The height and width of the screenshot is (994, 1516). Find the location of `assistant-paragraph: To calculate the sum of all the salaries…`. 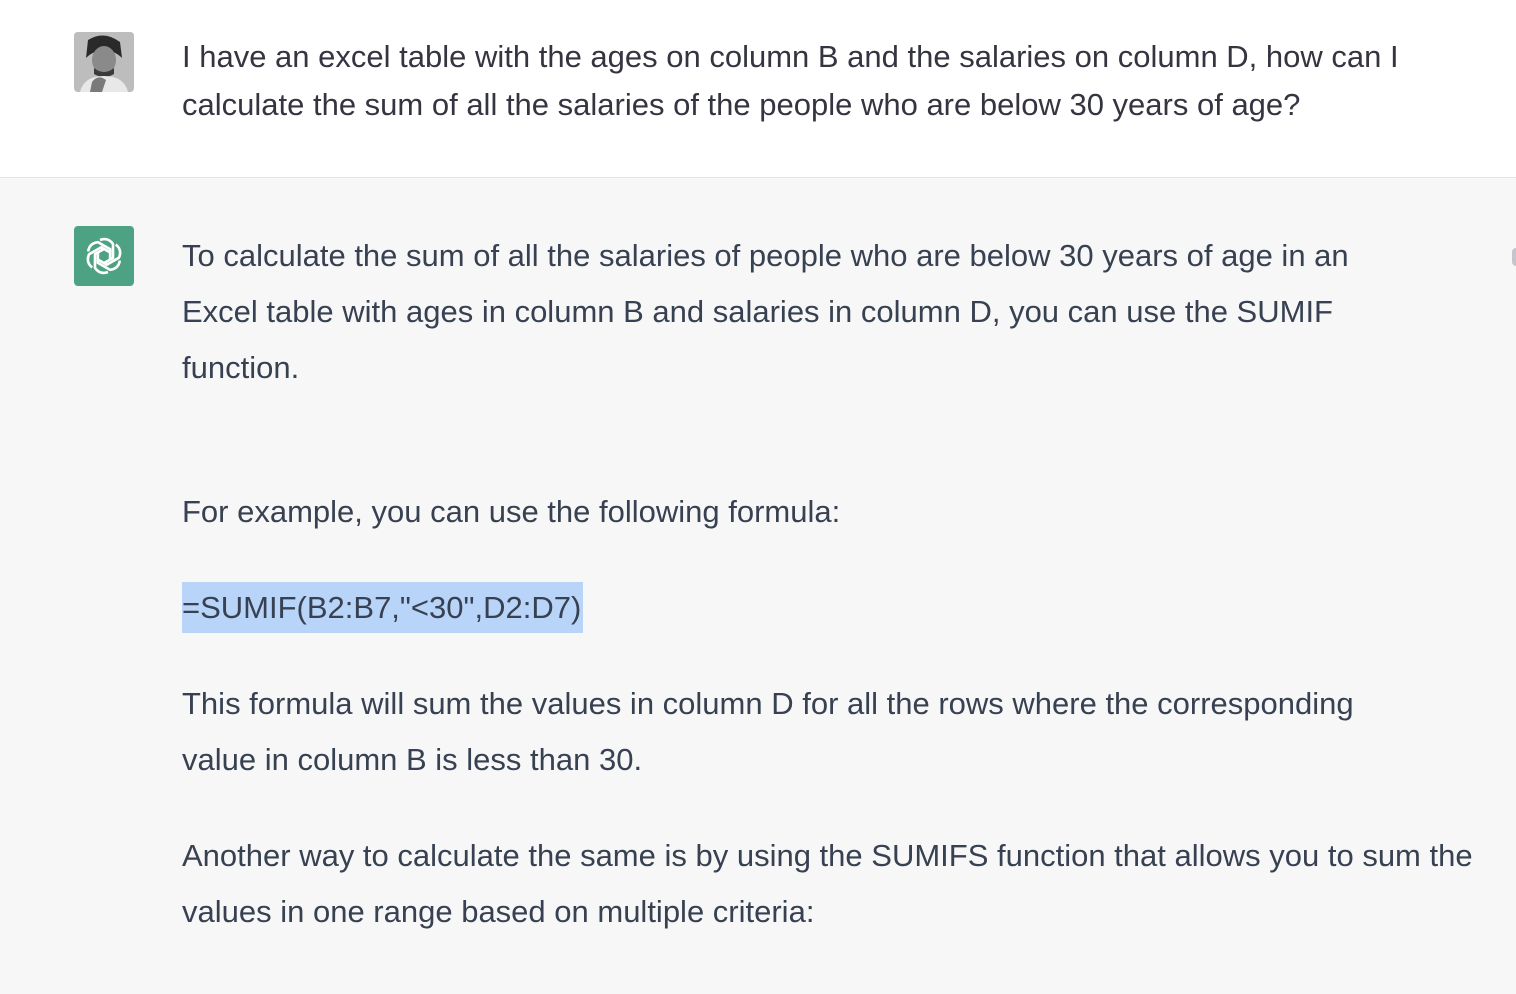

assistant-paragraph: To calculate the sum of all the salaries… is located at coordinates (765, 311).